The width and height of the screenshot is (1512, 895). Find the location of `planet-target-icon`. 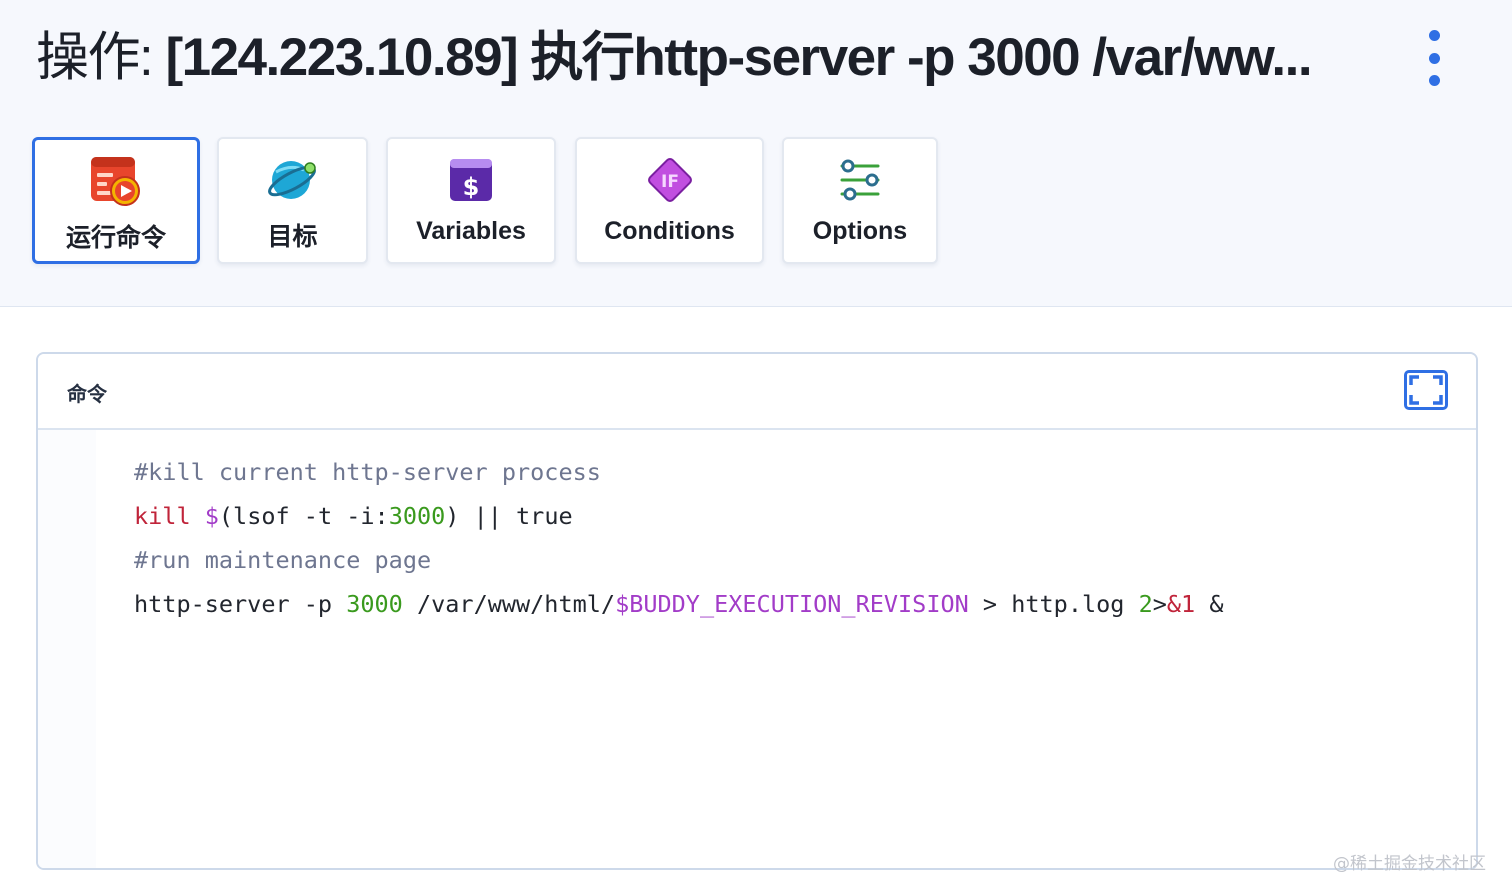

planet-target-icon is located at coordinates (293, 180).